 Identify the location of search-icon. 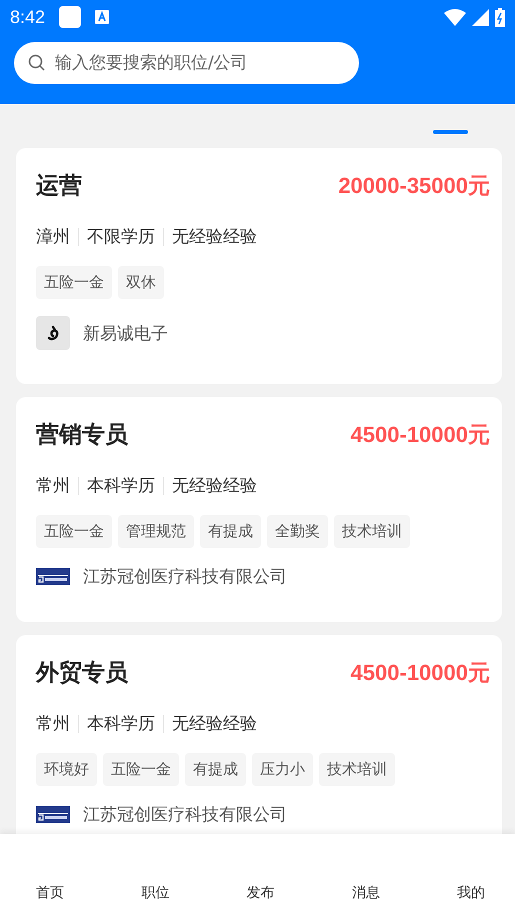
(36, 62).